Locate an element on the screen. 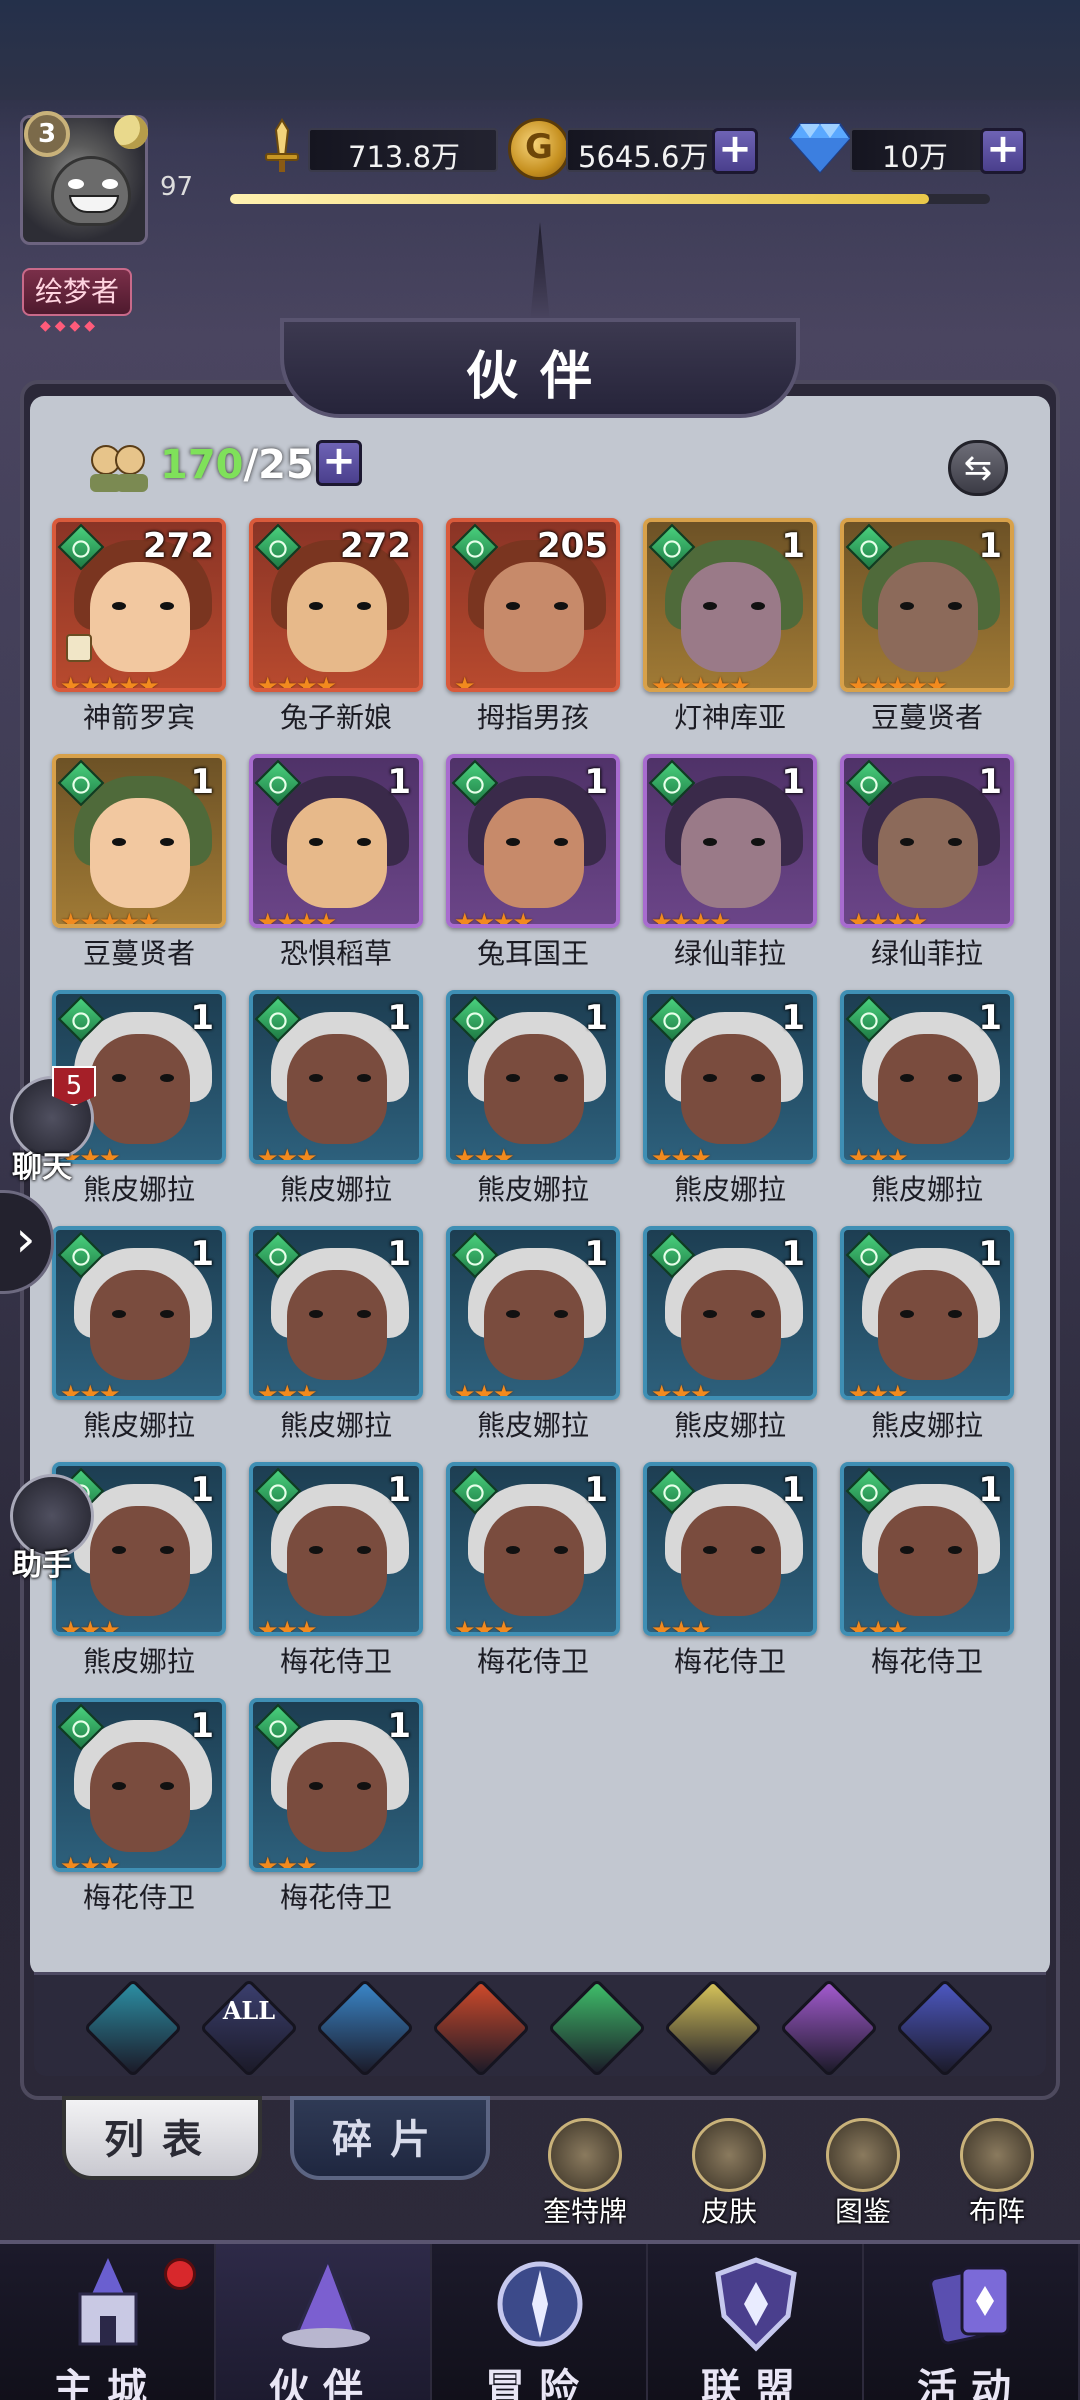  water-icon is located at coordinates (365, 2028).